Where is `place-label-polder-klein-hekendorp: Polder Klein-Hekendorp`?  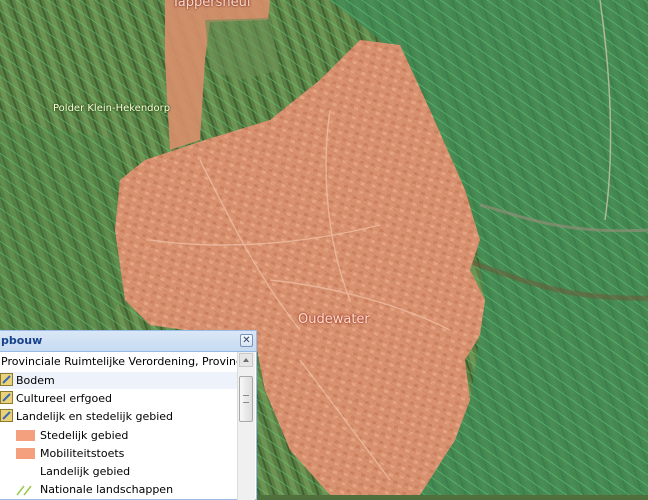
place-label-polder-klein-hekendorp: Polder Klein-Hekendorp is located at coordinates (112, 108).